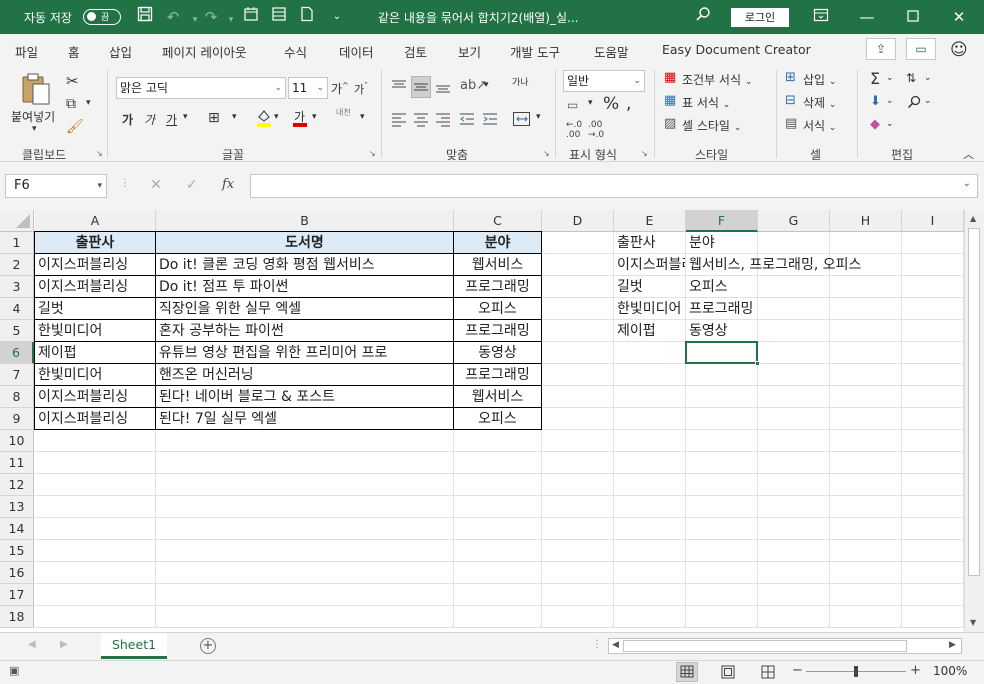 The image size is (984, 684). Describe the element at coordinates (790, 100) in the screenshot. I see `delete-cells-icon: ⊟` at that location.